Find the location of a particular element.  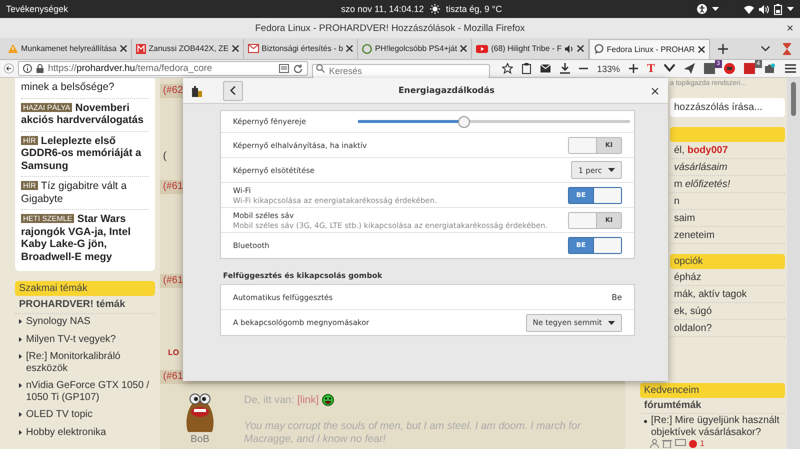

dialog-title: Energiagazdálkodás is located at coordinates (446, 91).